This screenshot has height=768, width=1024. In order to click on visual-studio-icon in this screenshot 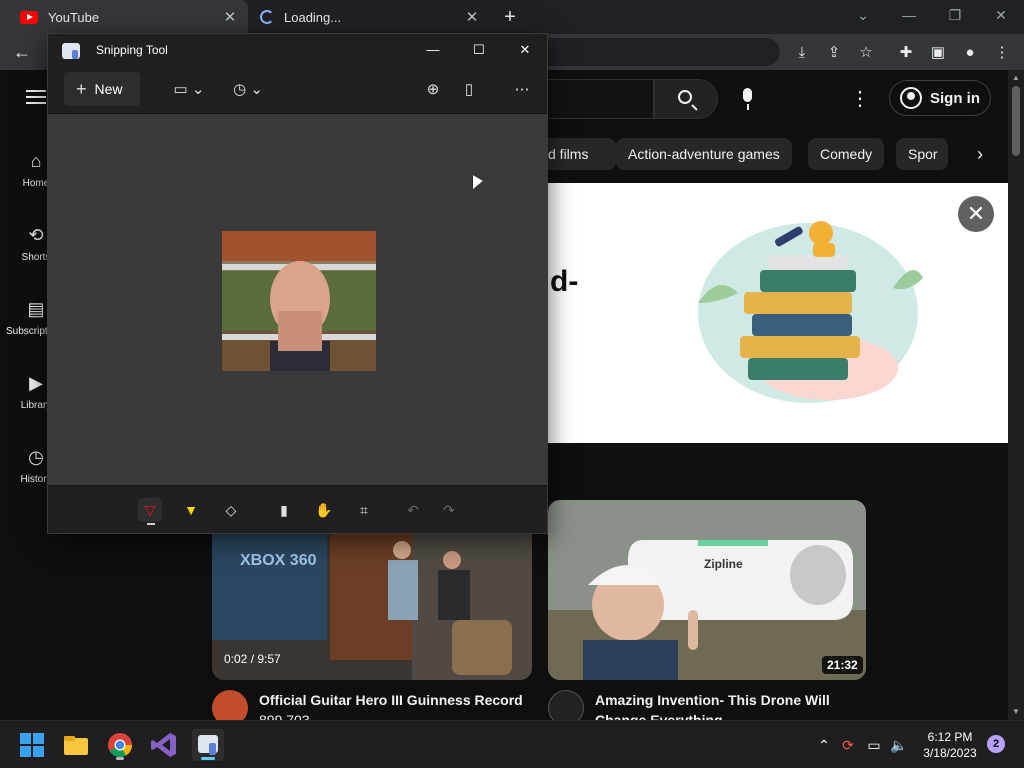, I will do `click(164, 745)`.